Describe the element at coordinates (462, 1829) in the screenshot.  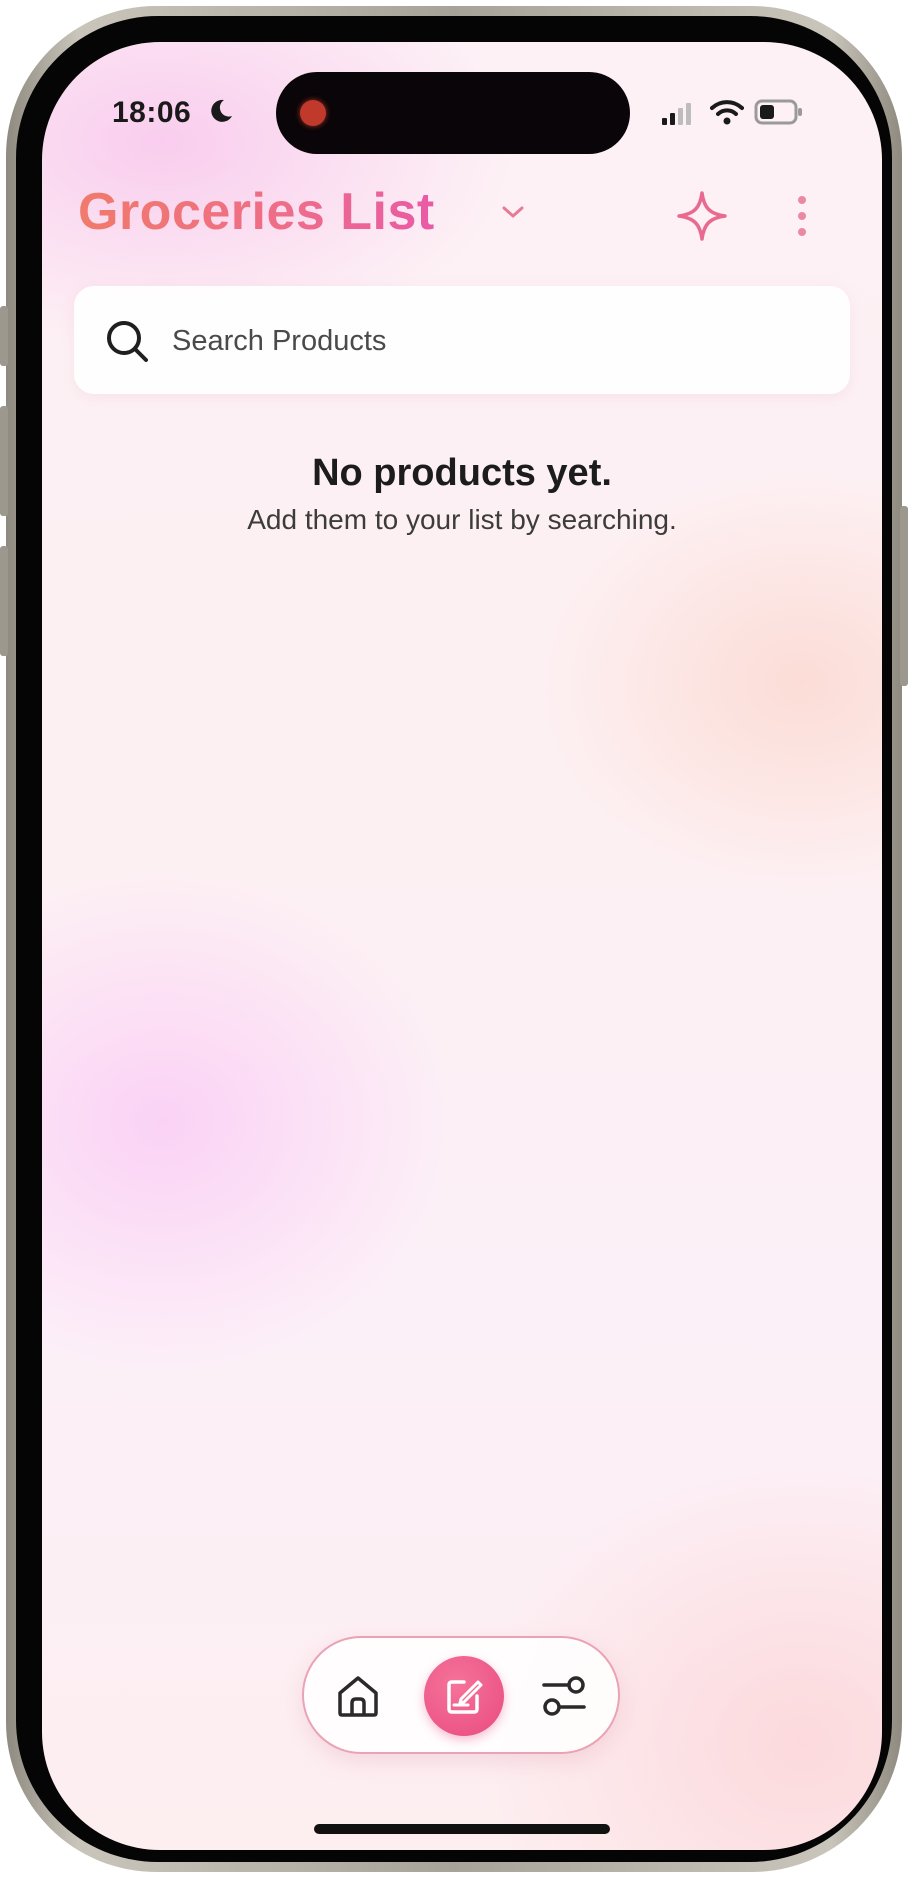
I see `home-indicator` at that location.